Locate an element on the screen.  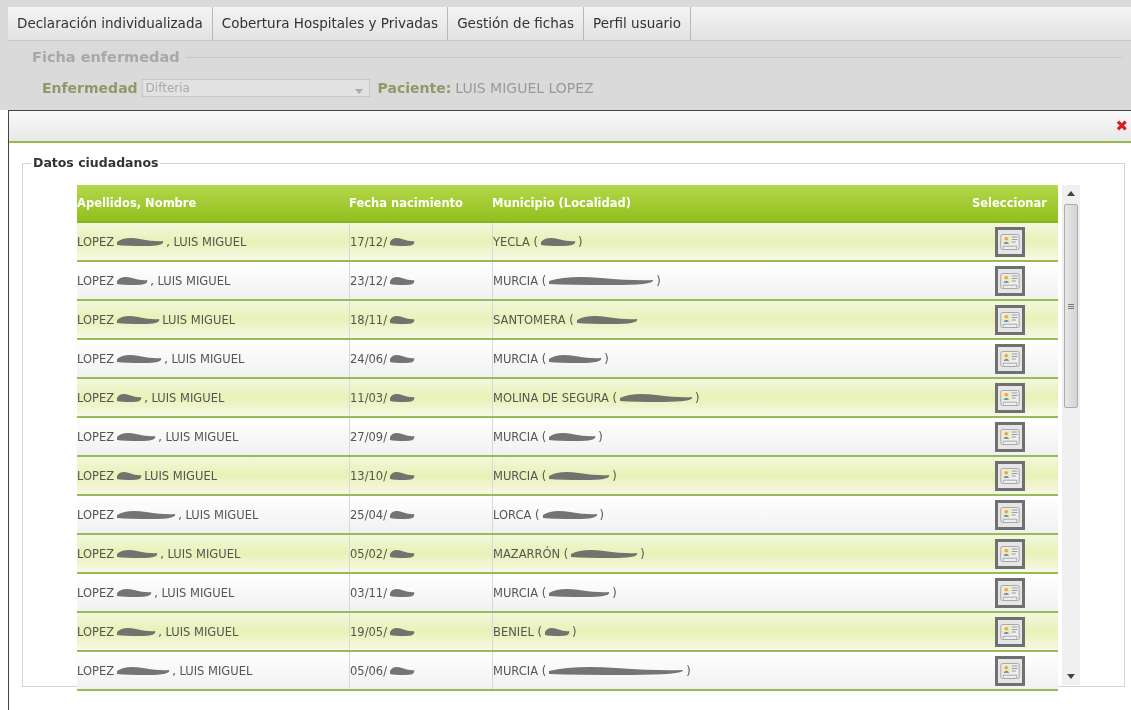
municipality-text: MAZARRÓN ( is located at coordinates (531, 553).